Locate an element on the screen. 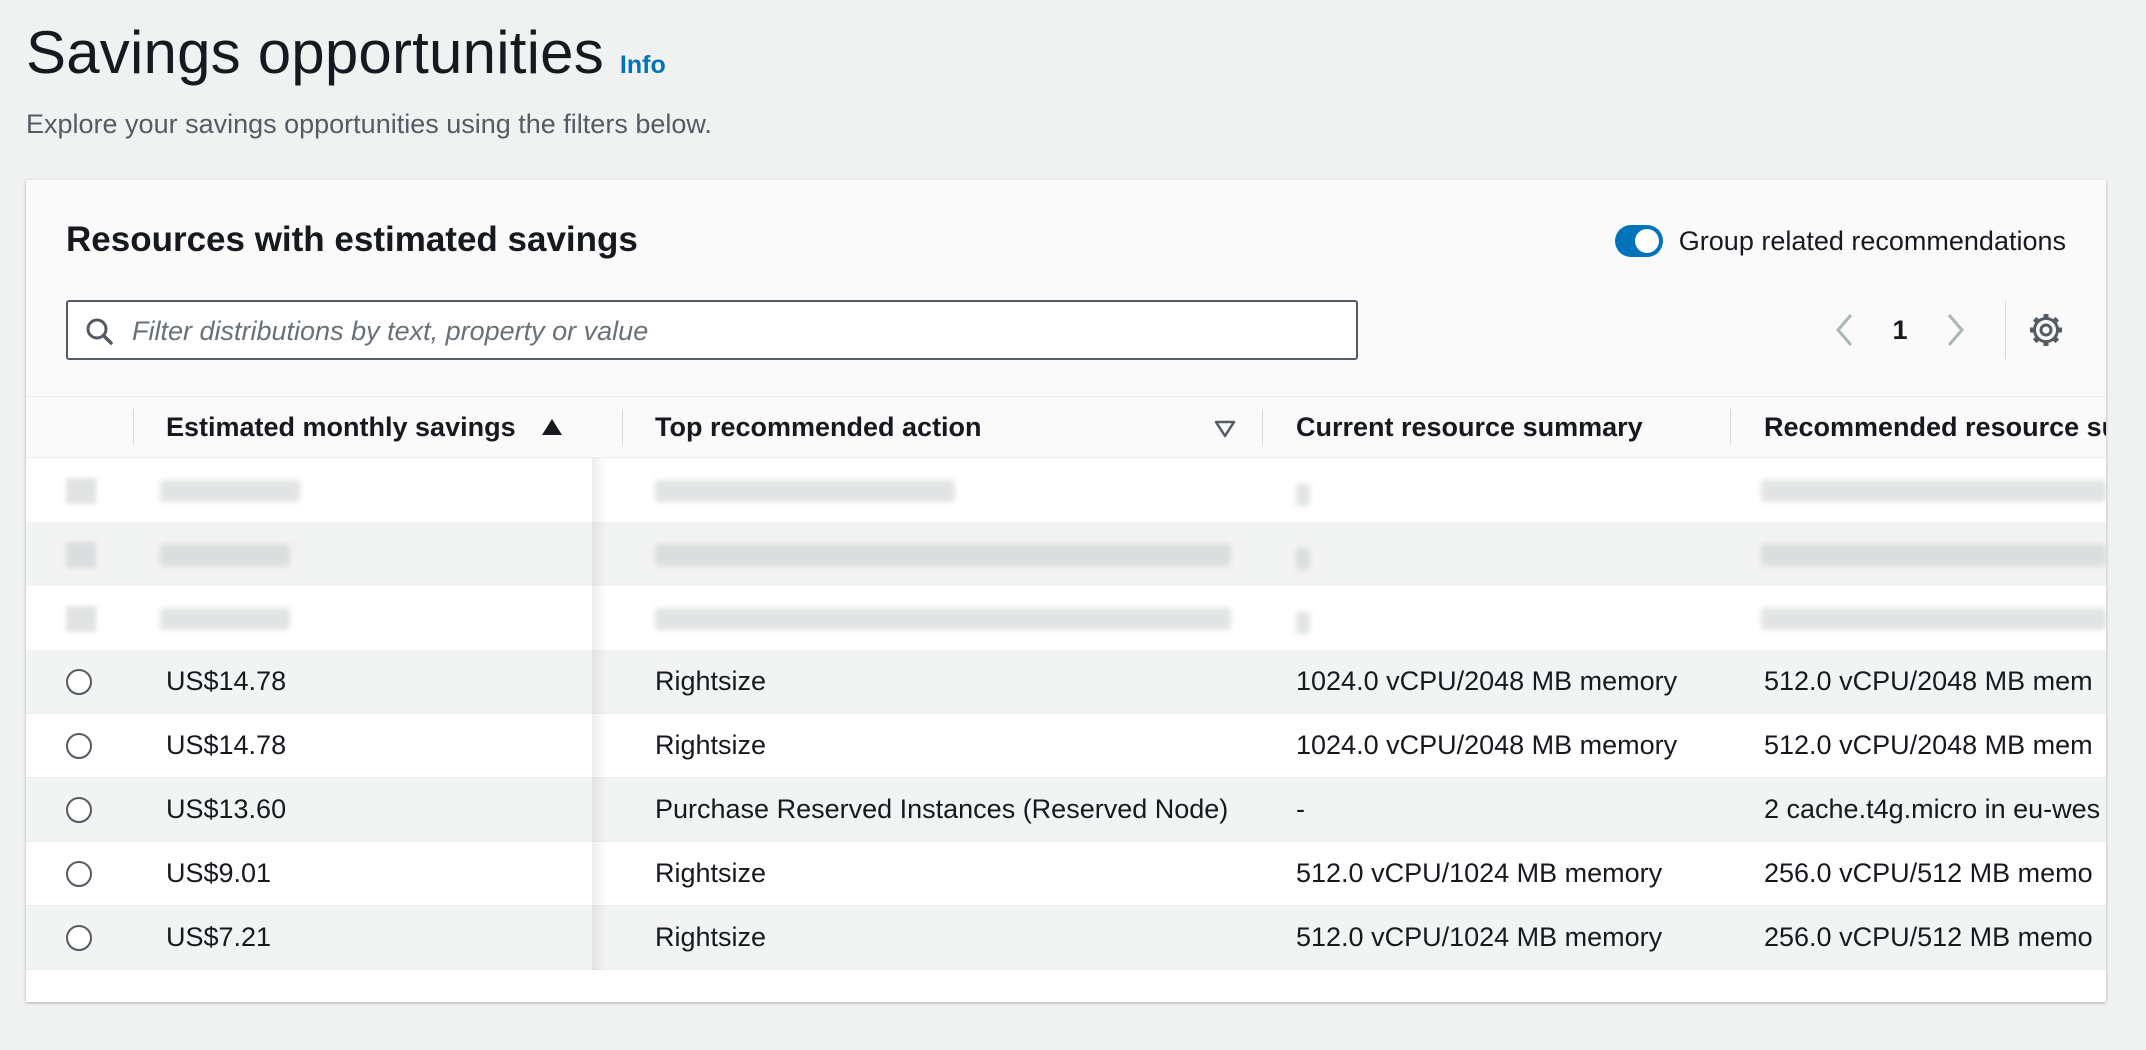 Image resolution: width=2146 pixels, height=1050 pixels. column-header-current-summary: Current resource summary is located at coordinates (1469, 427).